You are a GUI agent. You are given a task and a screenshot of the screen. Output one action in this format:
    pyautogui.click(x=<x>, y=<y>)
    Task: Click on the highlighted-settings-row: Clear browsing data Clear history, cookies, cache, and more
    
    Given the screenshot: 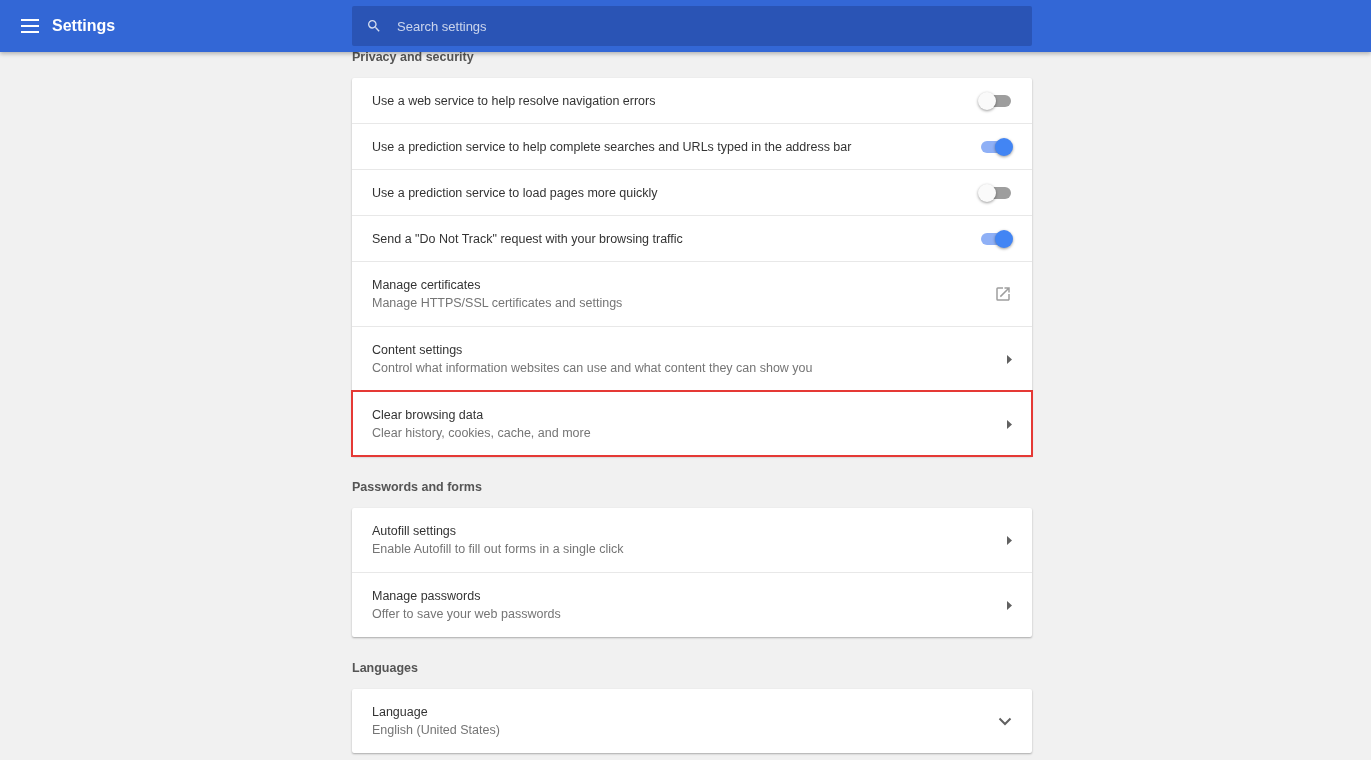 What is the action you would take?
    pyautogui.click(x=692, y=423)
    